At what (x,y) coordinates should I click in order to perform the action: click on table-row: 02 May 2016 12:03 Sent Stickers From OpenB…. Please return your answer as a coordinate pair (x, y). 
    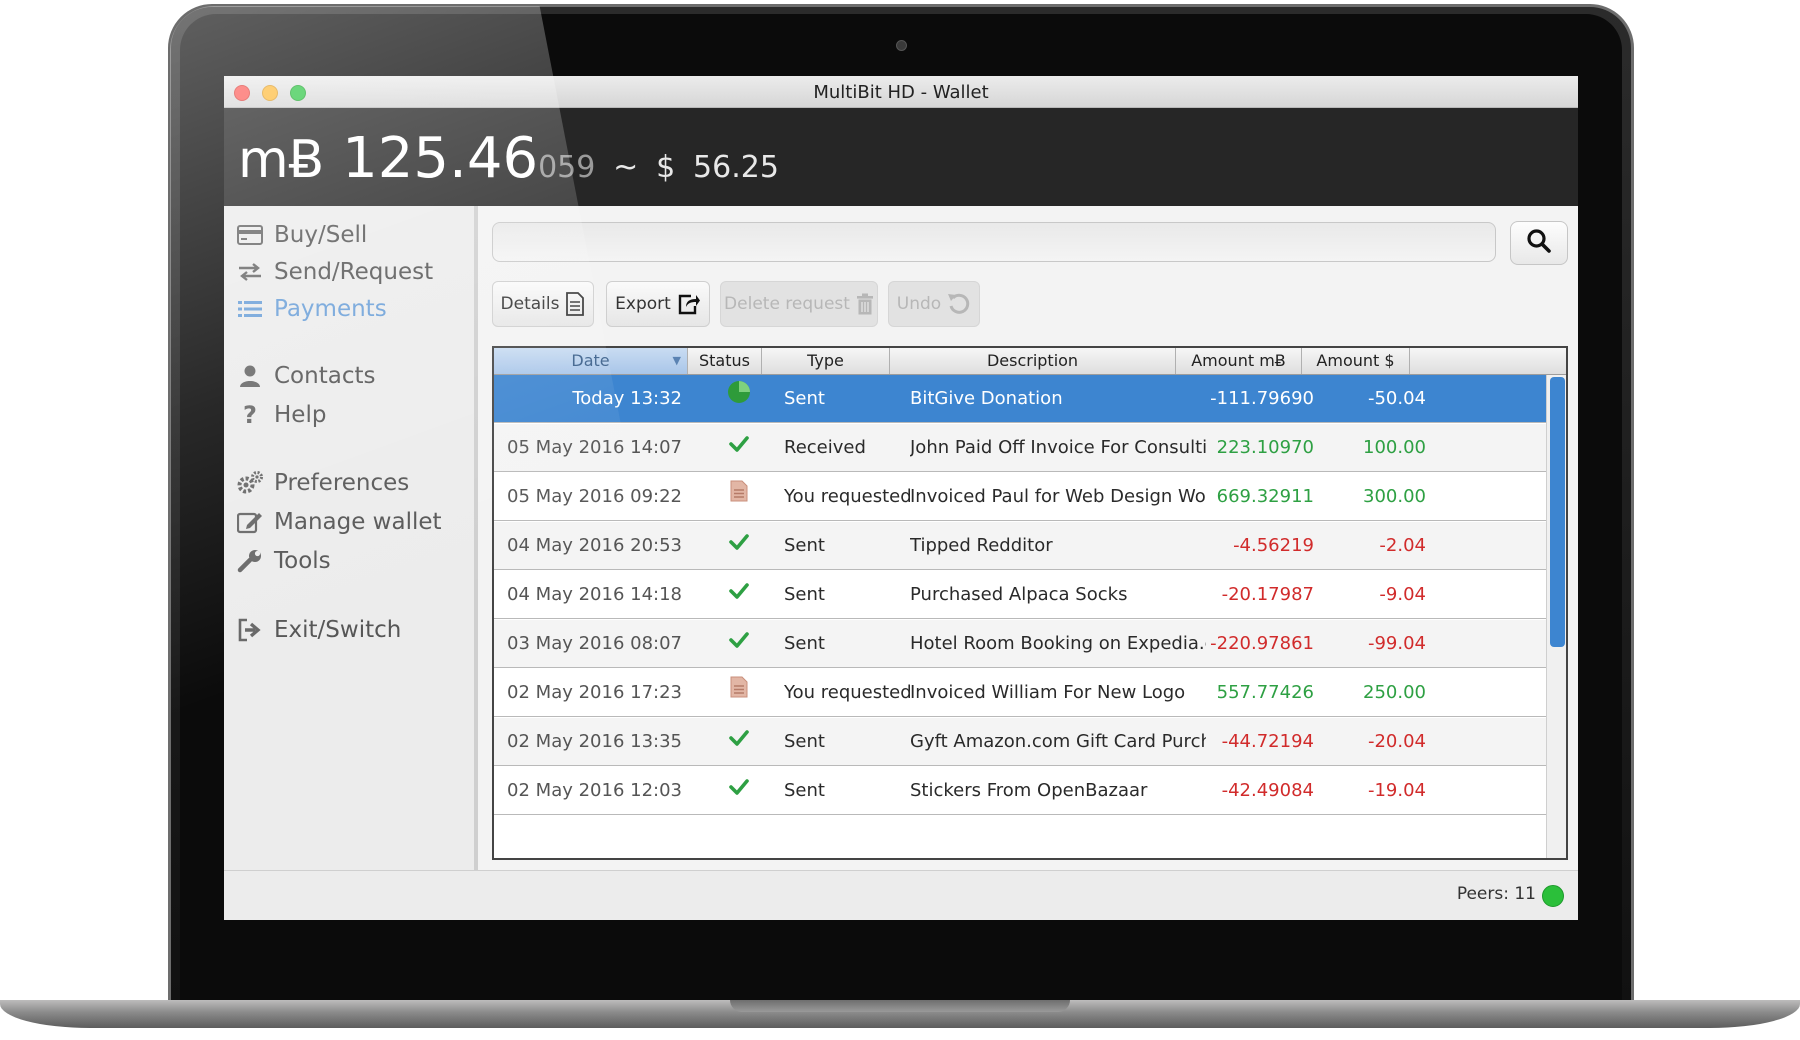
    Looking at the image, I should click on (1020, 791).